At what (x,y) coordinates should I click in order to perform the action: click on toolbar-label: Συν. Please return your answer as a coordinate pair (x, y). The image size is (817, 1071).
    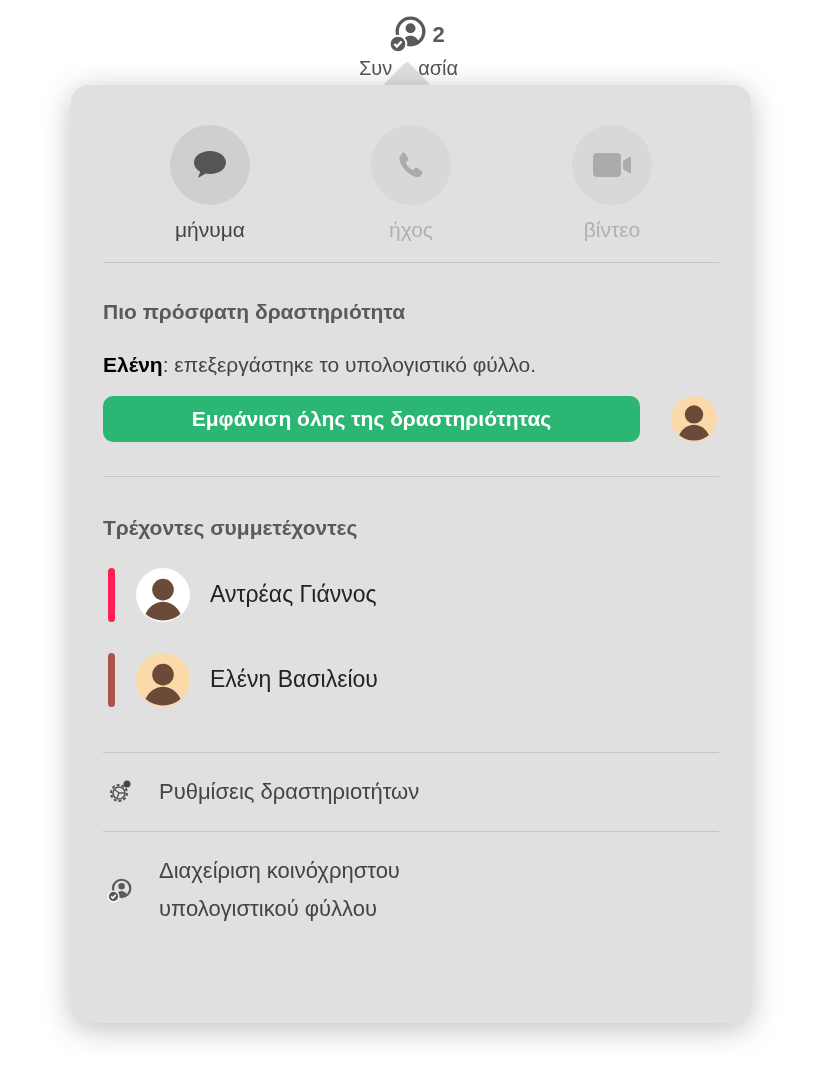
    Looking at the image, I should click on (375, 68).